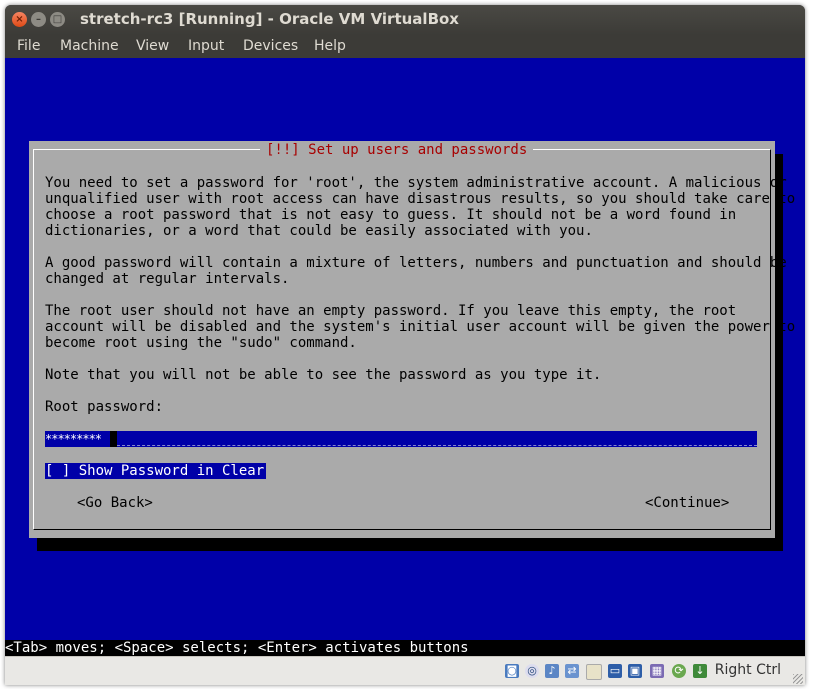 Image resolution: width=814 pixels, height=689 pixels. Describe the element at coordinates (330, 46) in the screenshot. I see `menu-help: Help` at that location.